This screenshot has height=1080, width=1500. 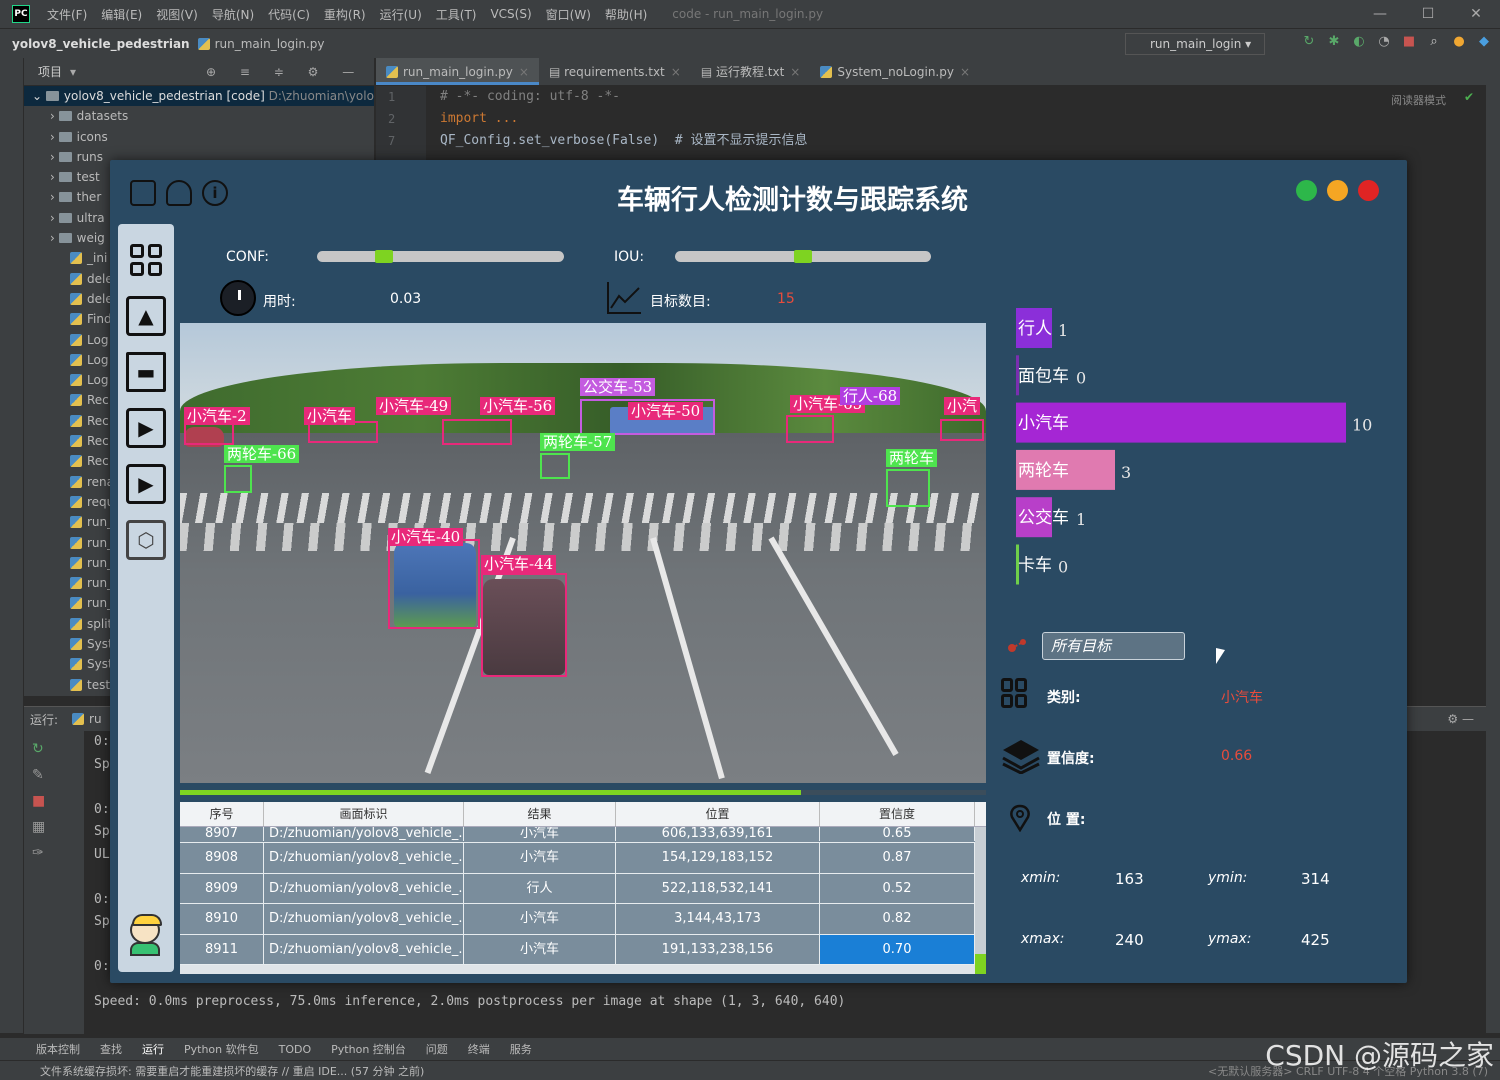 I want to click on plugin-icon: ◆, so click(x=1484, y=42).